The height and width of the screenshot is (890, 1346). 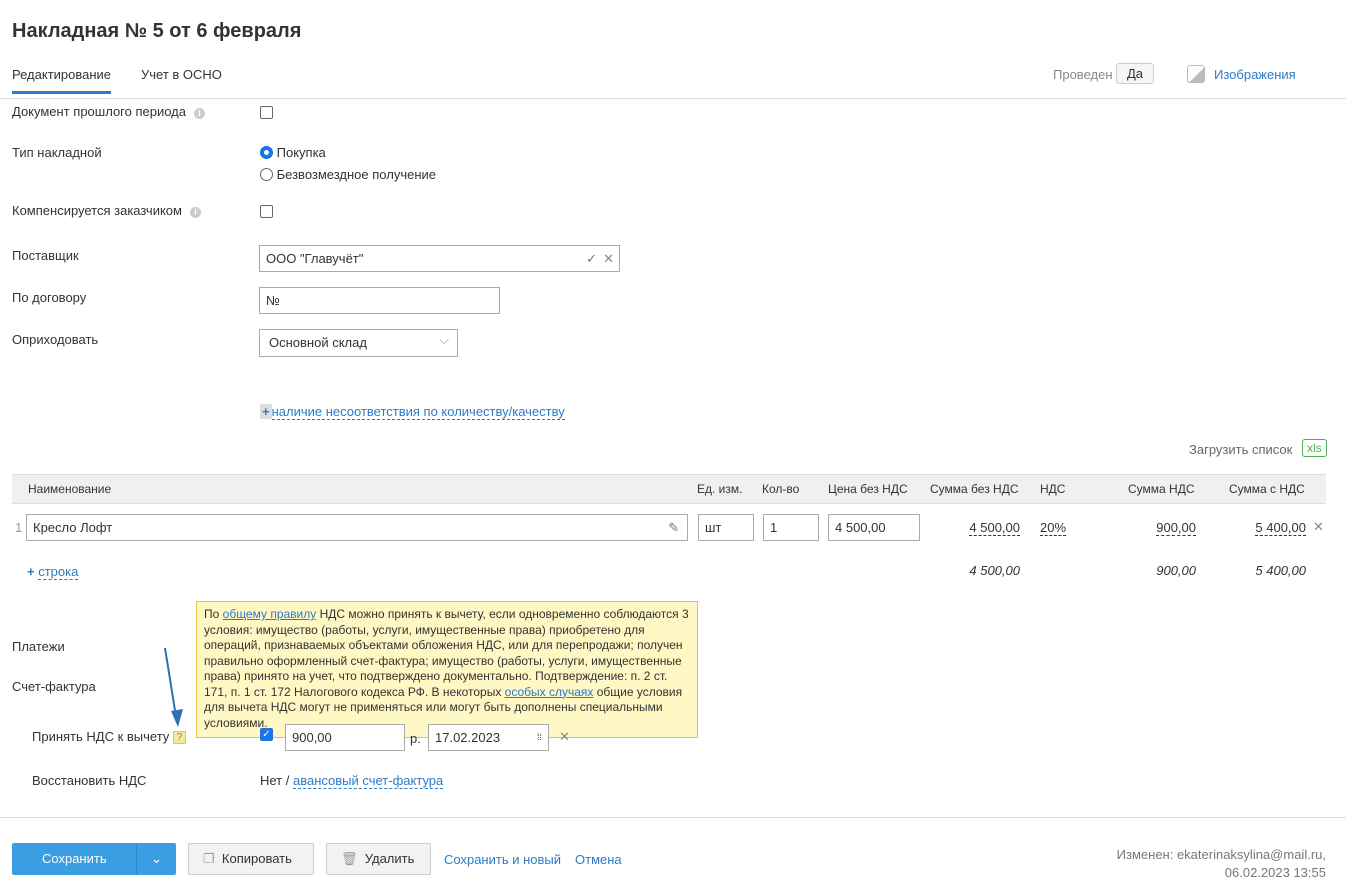 I want to click on copy-icon: ❐, so click(x=209, y=858).